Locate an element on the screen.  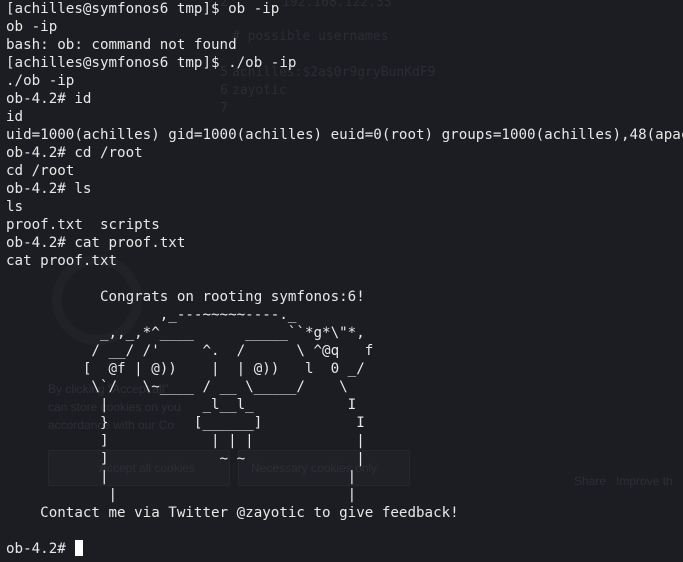
terminal-line: bash: ob: command not found is located at coordinates (121, 45).